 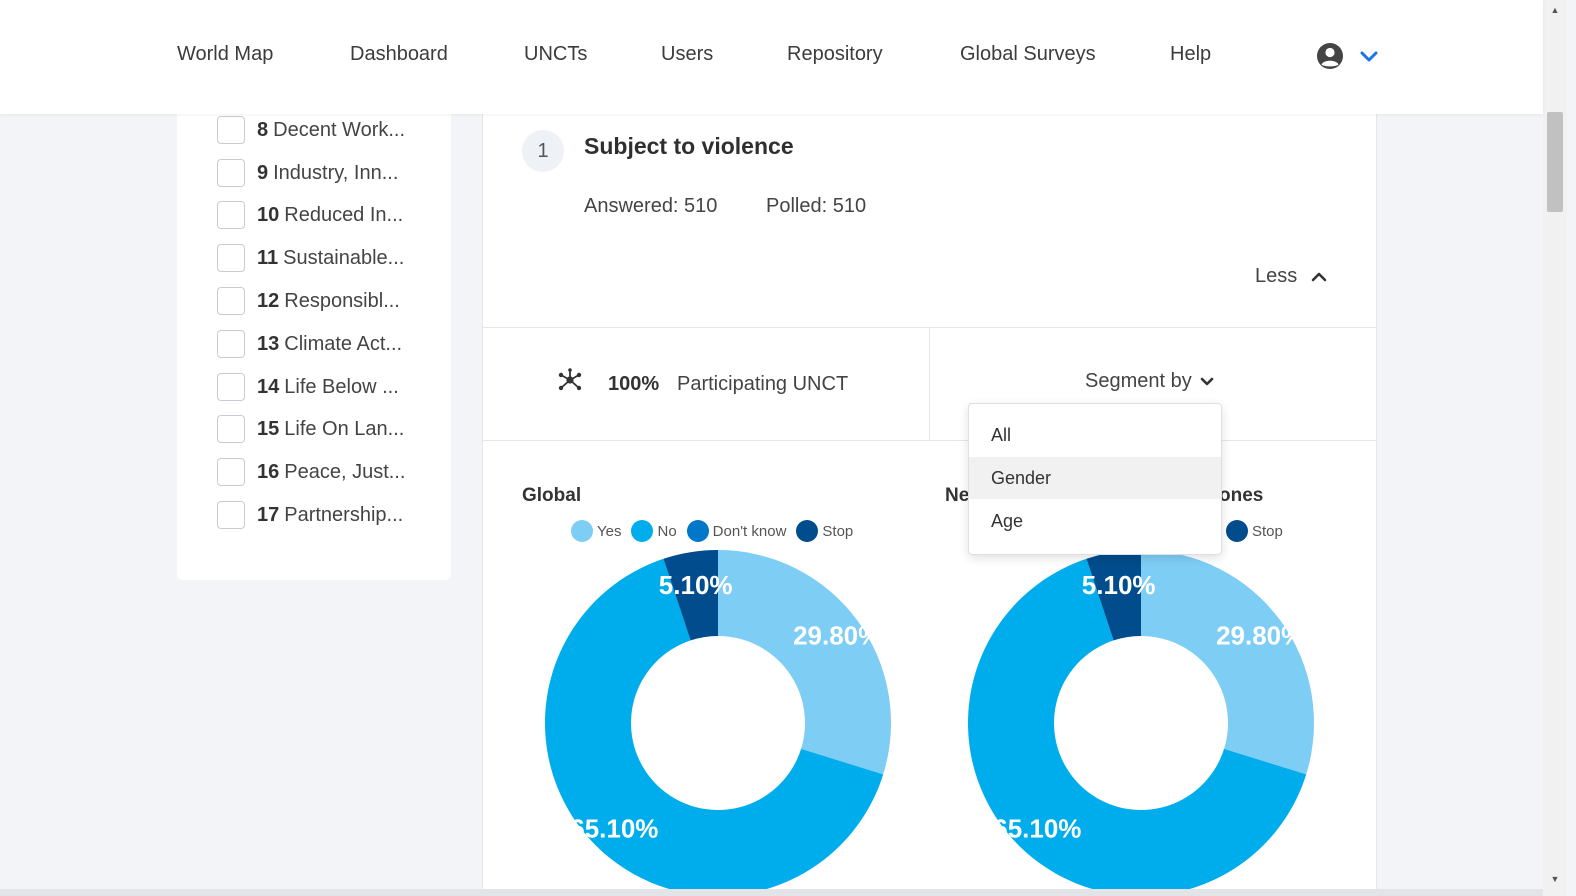 What do you see at coordinates (399, 54) in the screenshot?
I see `nav-dashboard: Dashboard` at bounding box center [399, 54].